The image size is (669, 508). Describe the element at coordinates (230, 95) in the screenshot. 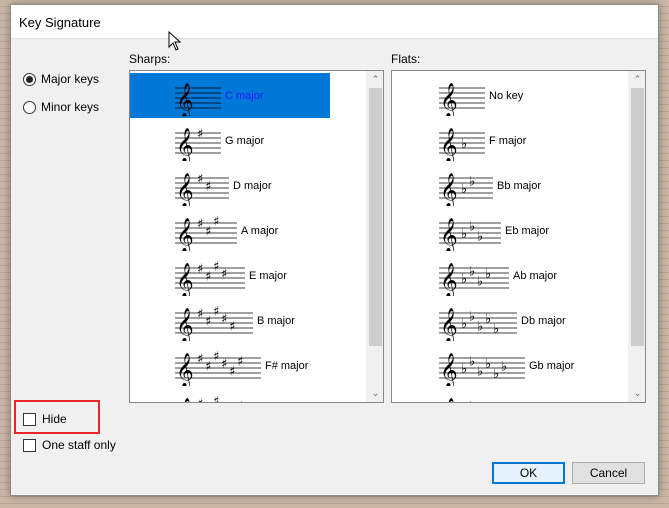

I see `sharps-list-item: 𝄞 C major` at that location.